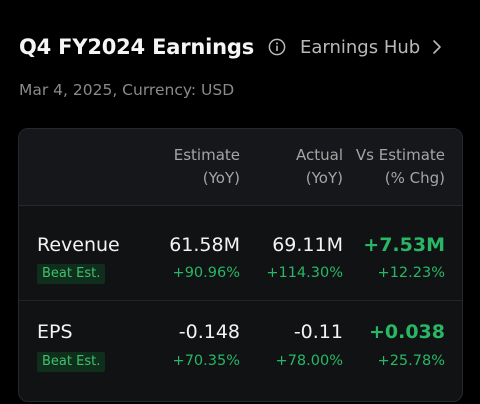 The height and width of the screenshot is (404, 480). What do you see at coordinates (55, 332) in the screenshot?
I see `metric-name: EPS` at bounding box center [55, 332].